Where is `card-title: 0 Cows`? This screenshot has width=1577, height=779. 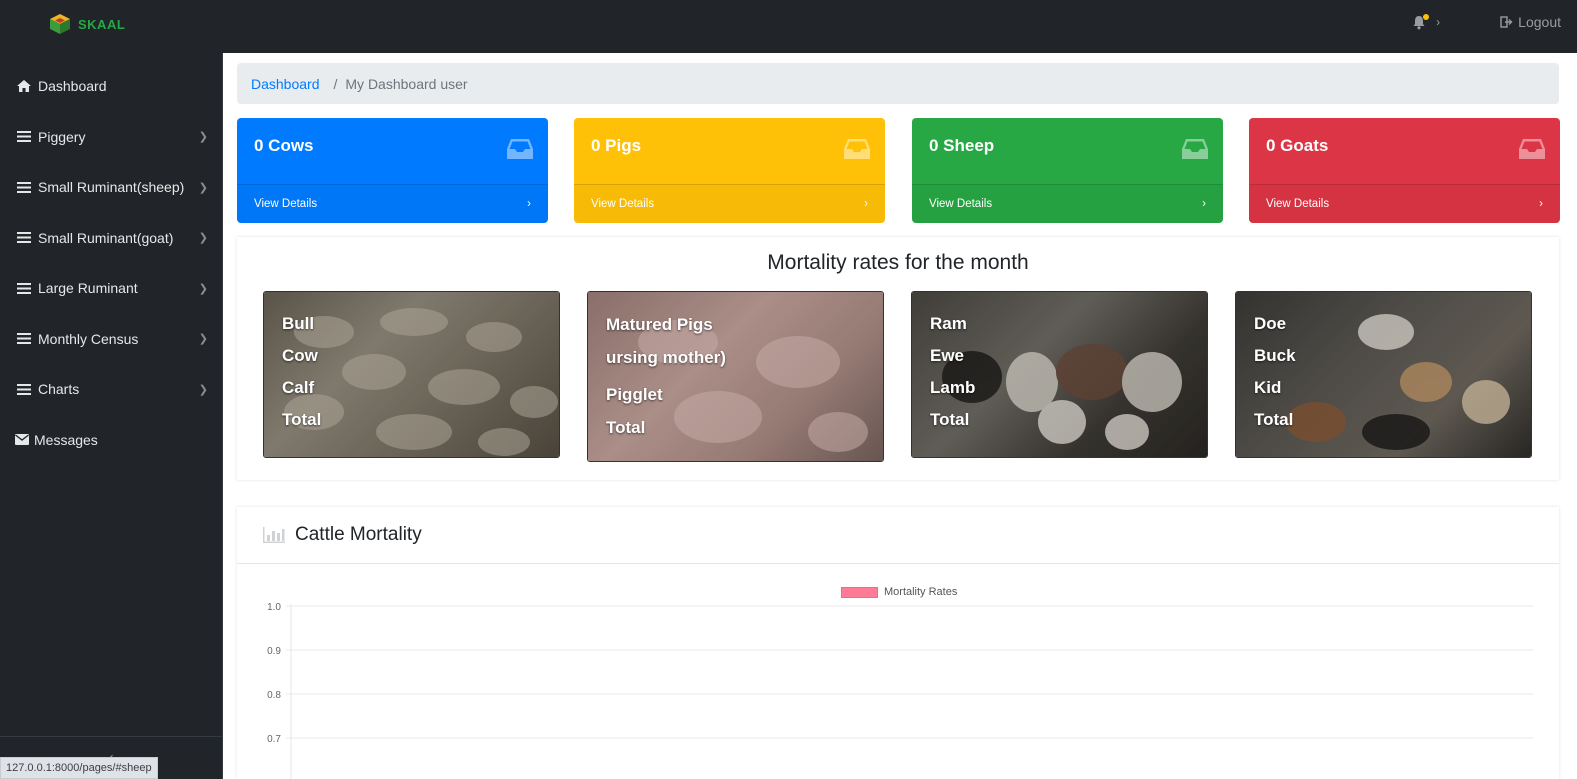
card-title: 0 Cows is located at coordinates (284, 145).